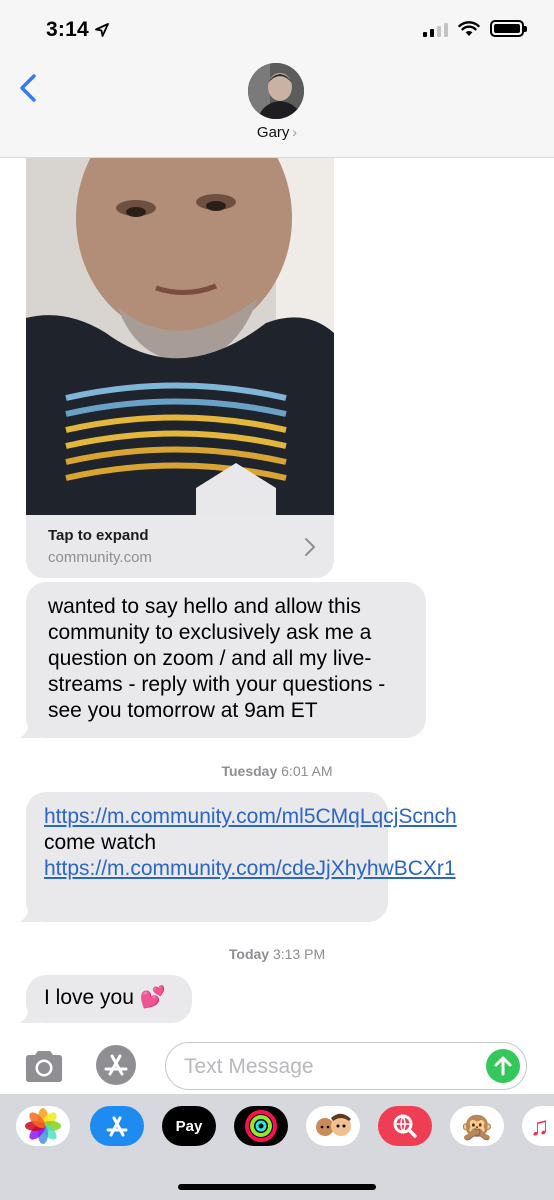  What do you see at coordinates (152, 997) in the screenshot?
I see `two-hearts-emoji: 💕` at bounding box center [152, 997].